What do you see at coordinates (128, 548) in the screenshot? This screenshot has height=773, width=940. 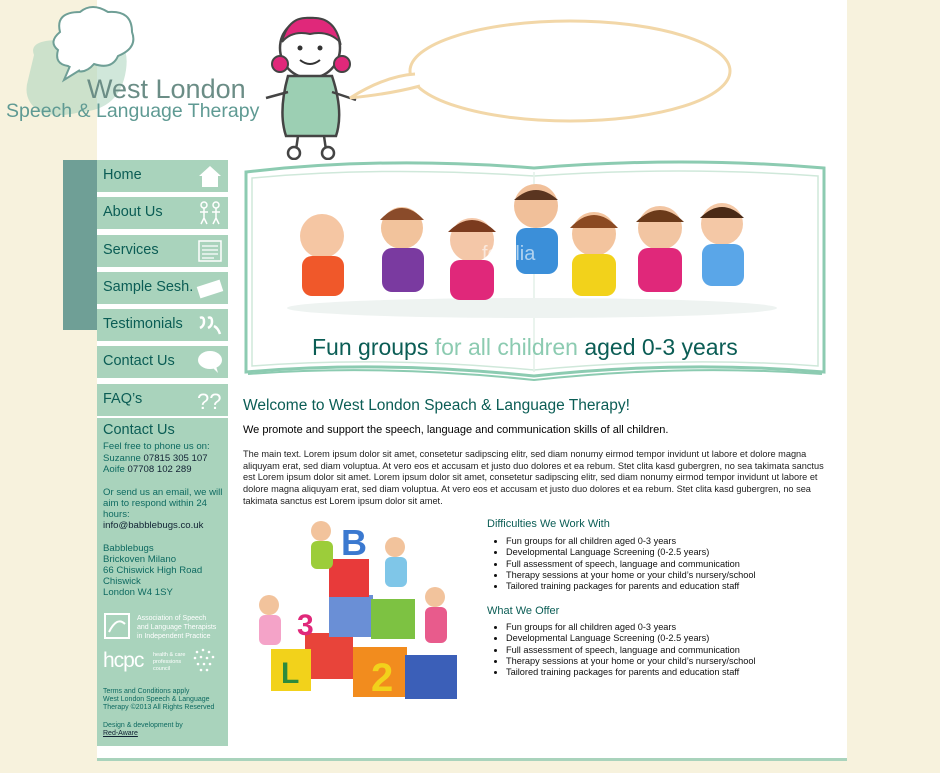 I see `address-line: Babblebugs` at bounding box center [128, 548].